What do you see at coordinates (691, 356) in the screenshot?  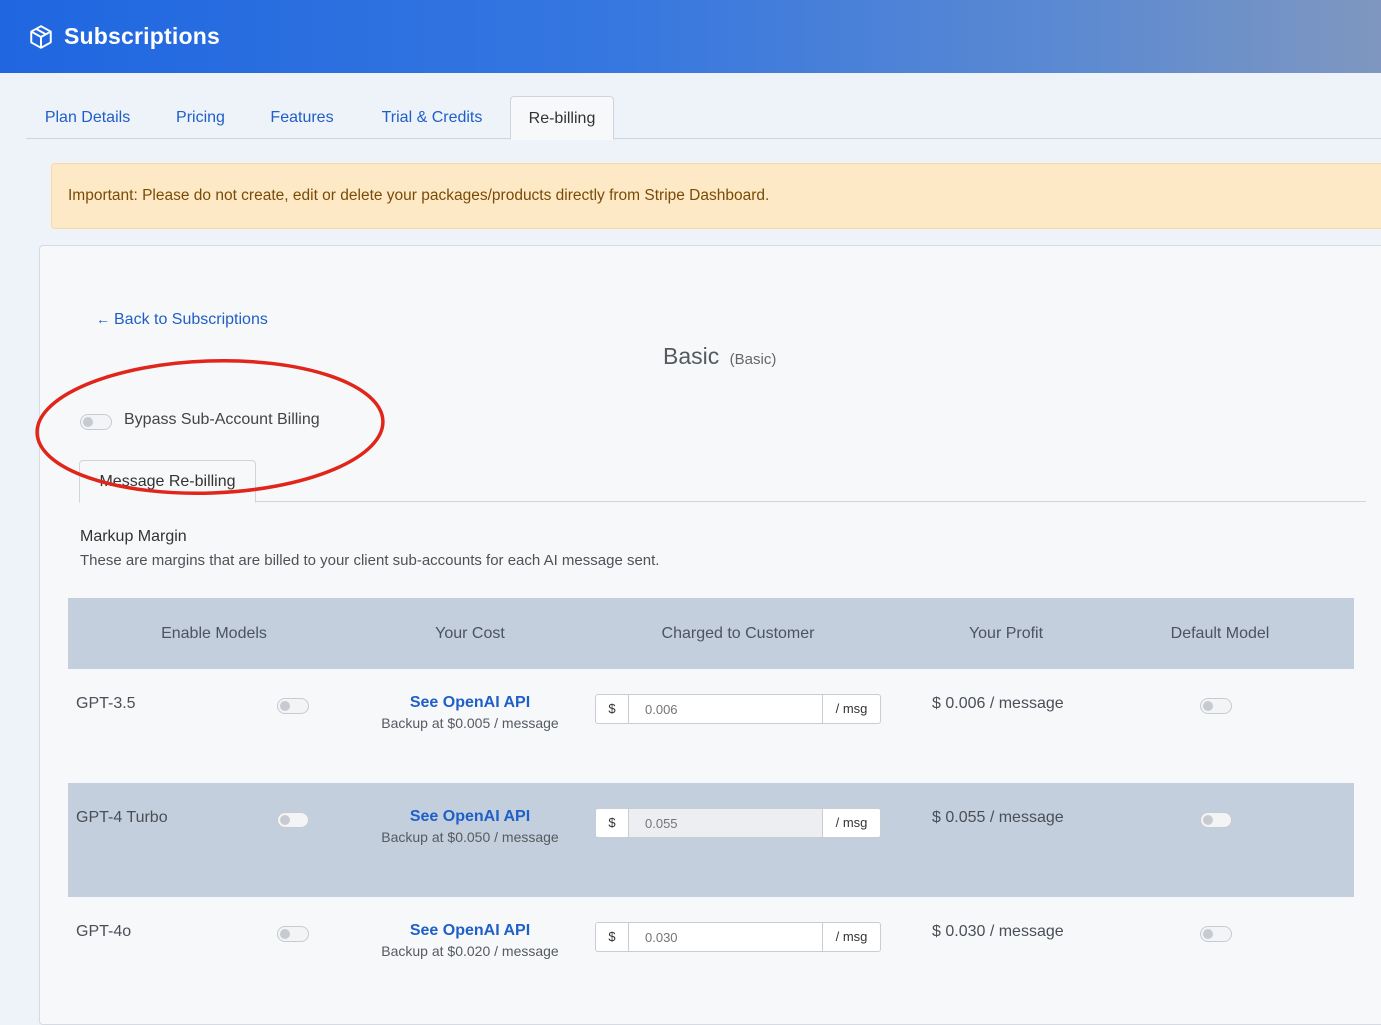 I see `plan-name: Basic` at bounding box center [691, 356].